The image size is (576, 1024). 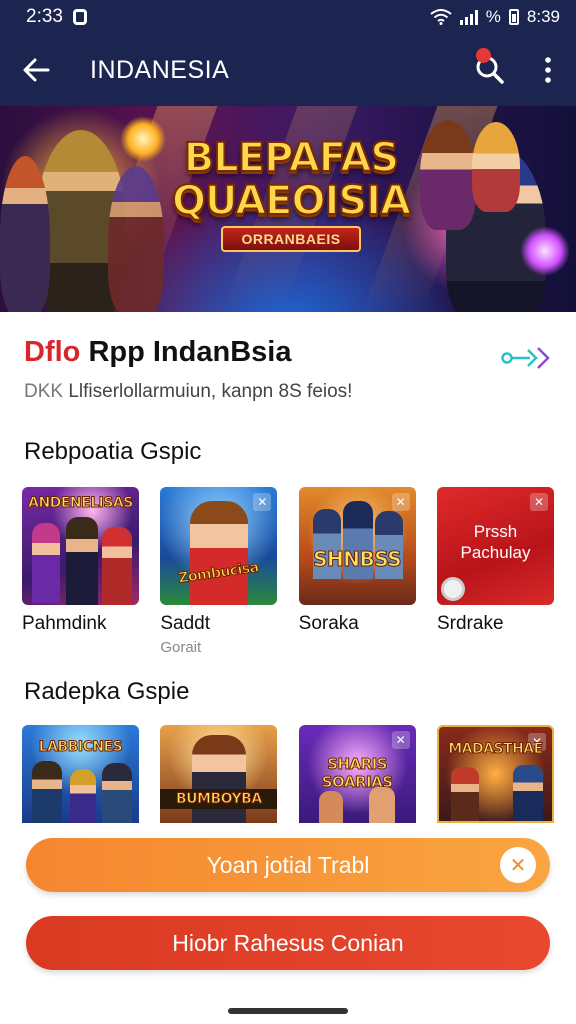 What do you see at coordinates (493, 16) in the screenshot?
I see `status-percent: %` at bounding box center [493, 16].